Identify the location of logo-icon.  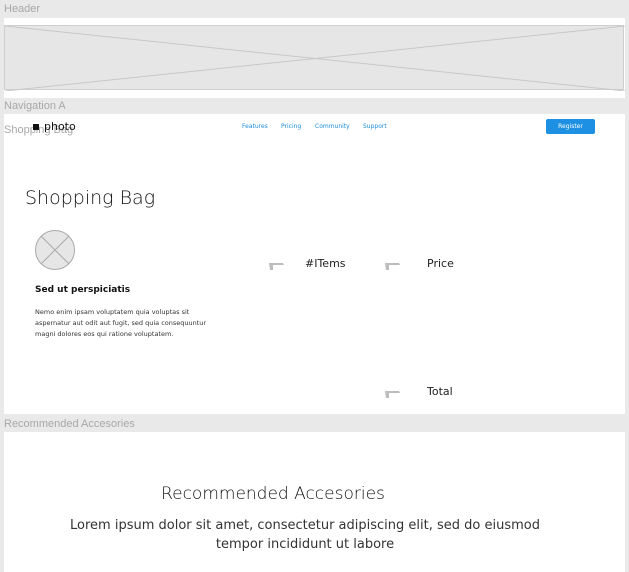
(36, 126).